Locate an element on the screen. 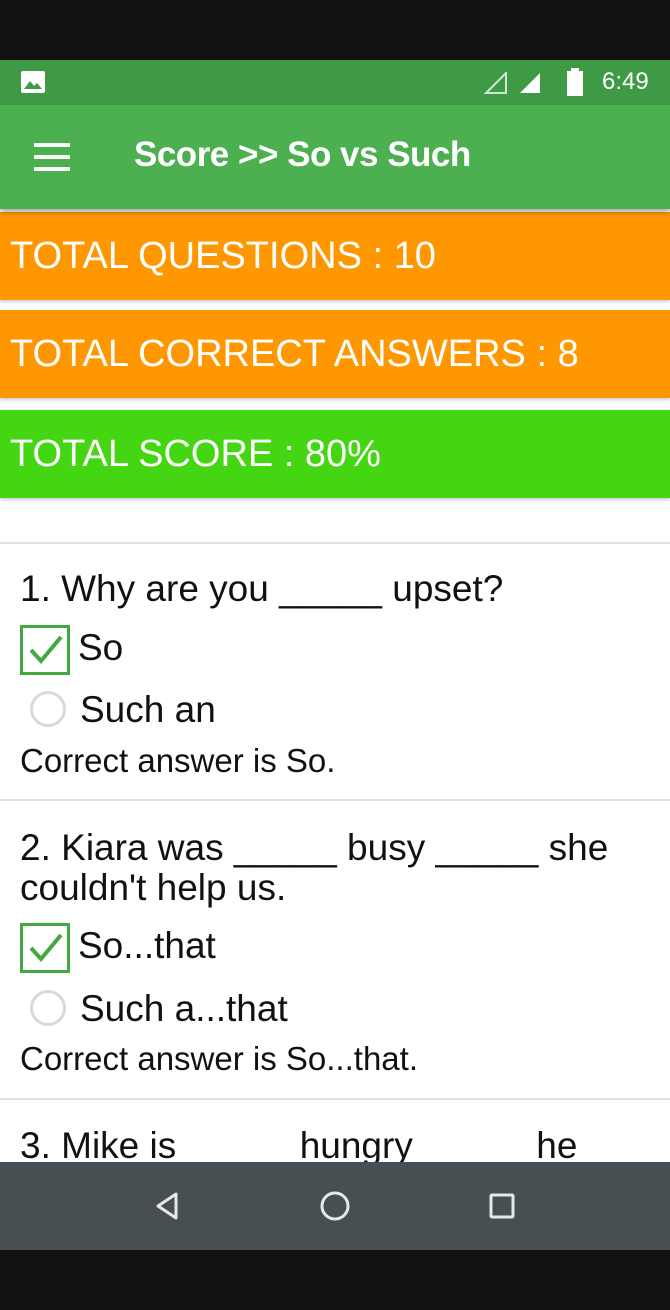 The image size is (670, 1310). question-2-answer: Correct answer is So...that. is located at coordinates (219, 1058).